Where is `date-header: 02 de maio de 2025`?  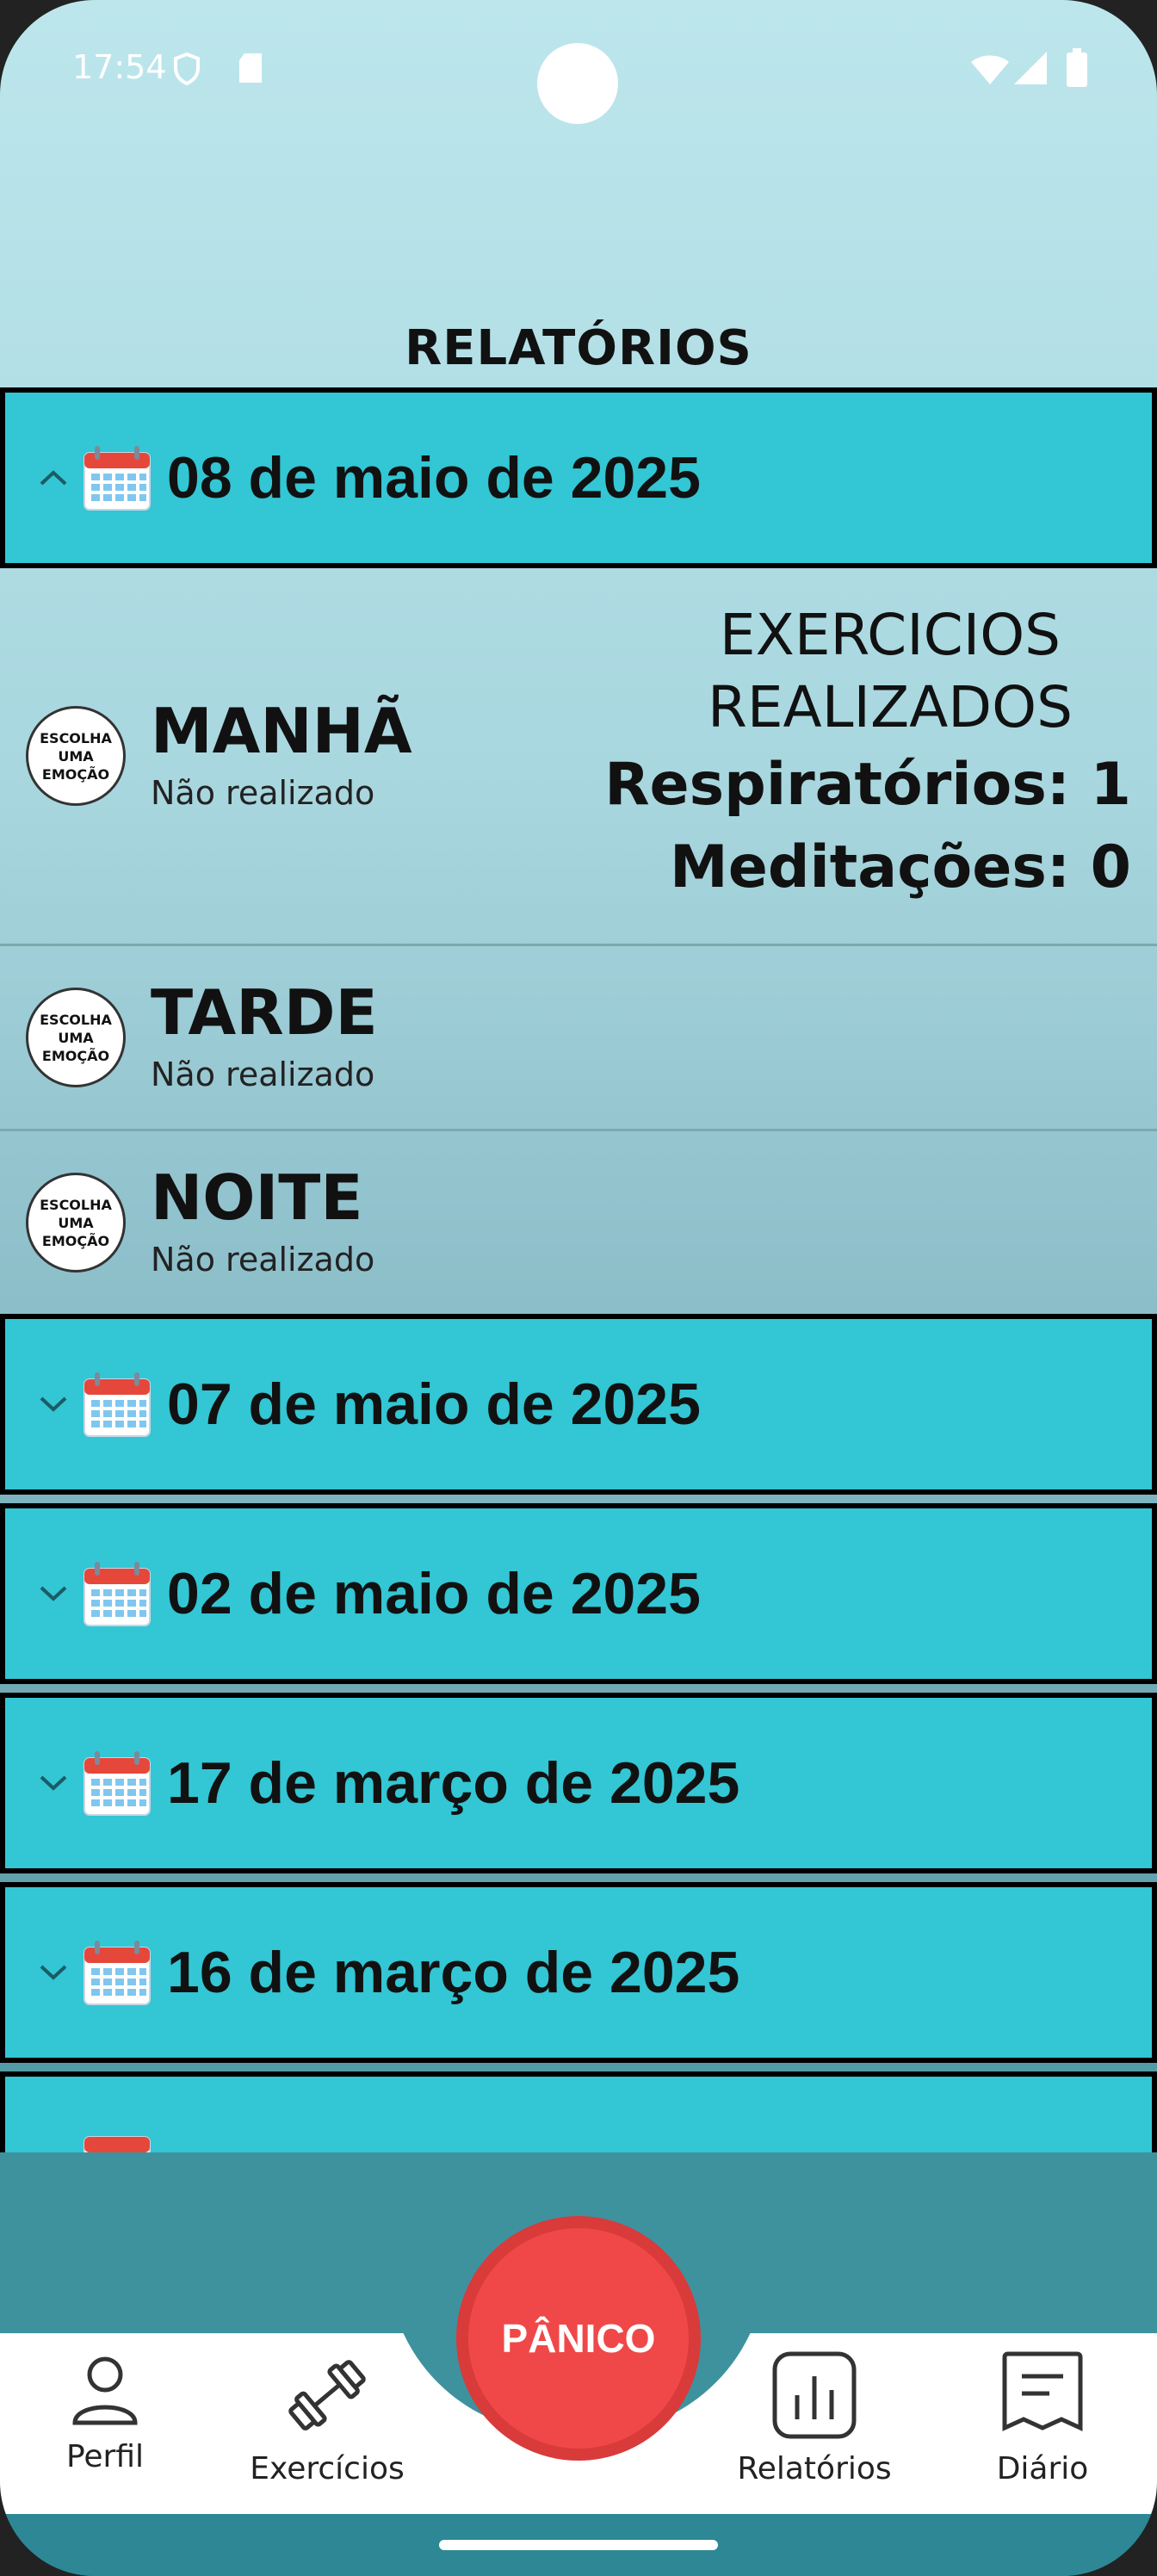 date-header: 02 de maio de 2025 is located at coordinates (579, 1593).